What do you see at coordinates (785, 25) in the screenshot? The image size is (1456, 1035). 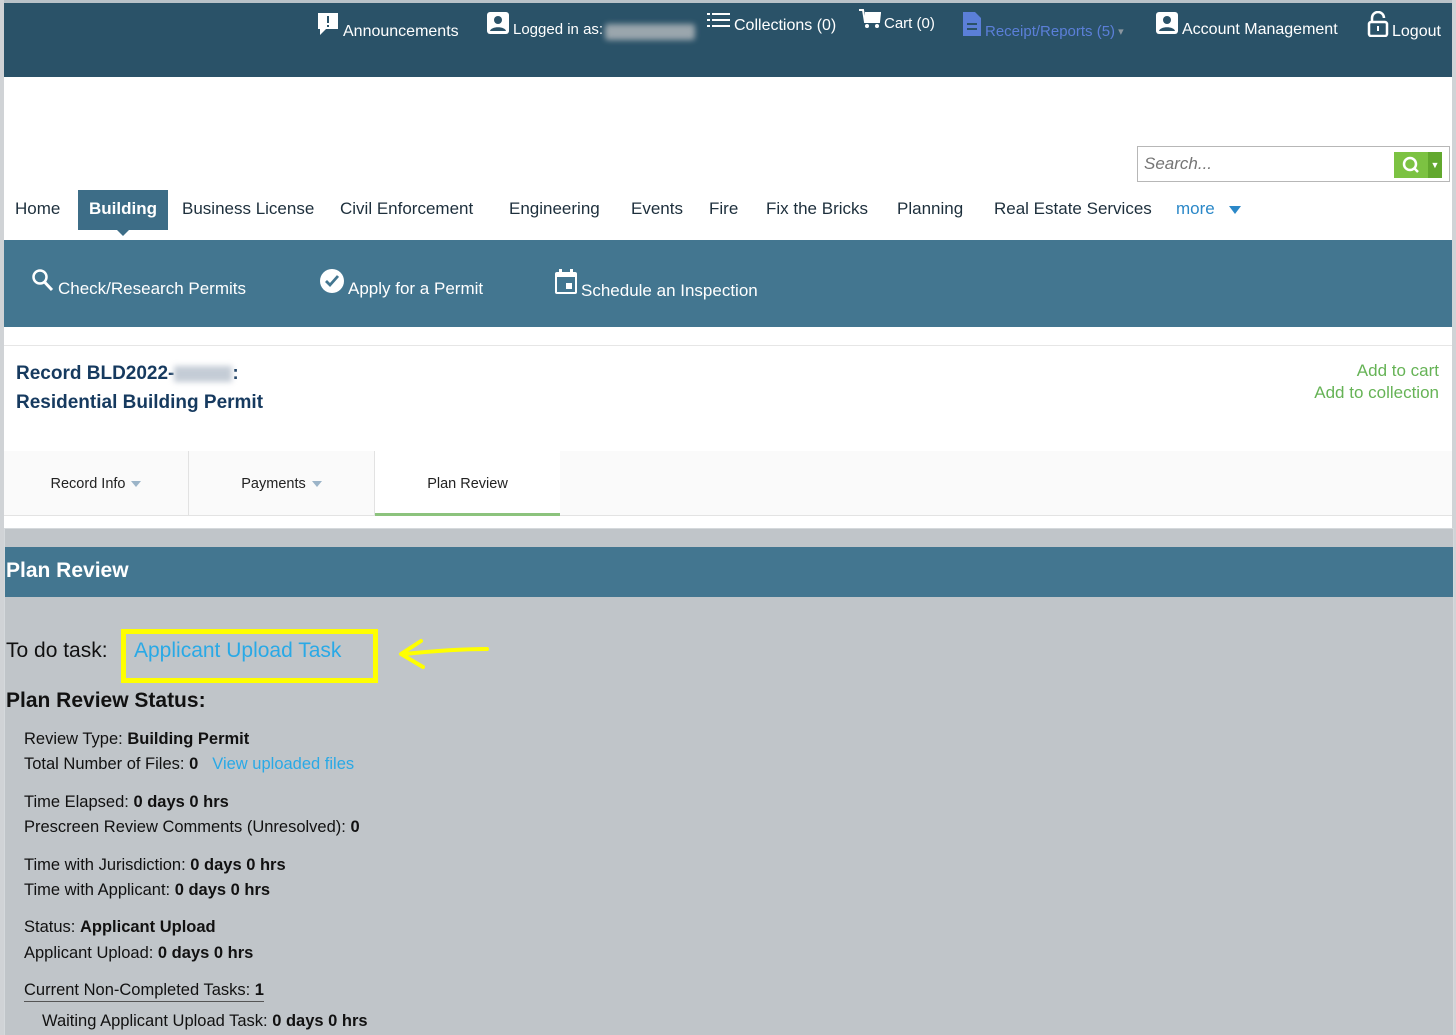 I see `collections-label: Collections (0)` at bounding box center [785, 25].